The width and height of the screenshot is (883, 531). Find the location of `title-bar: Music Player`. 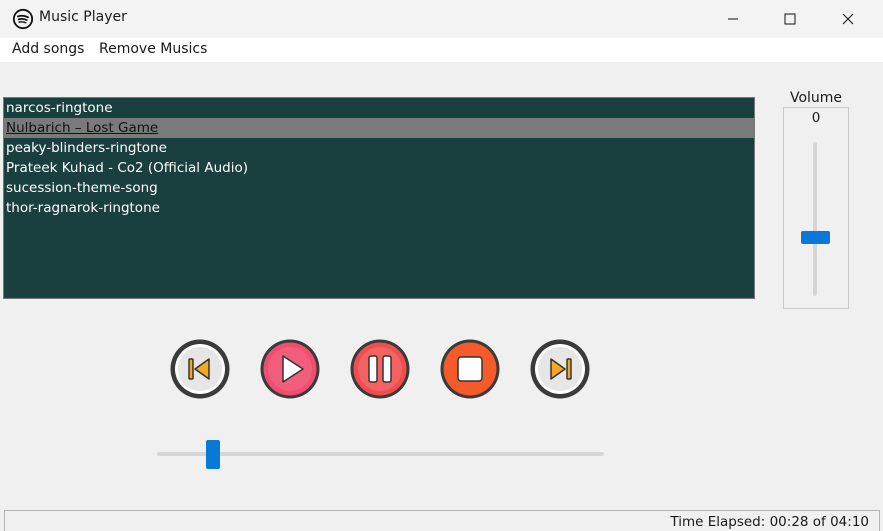

title-bar: Music Player is located at coordinates (441, 19).